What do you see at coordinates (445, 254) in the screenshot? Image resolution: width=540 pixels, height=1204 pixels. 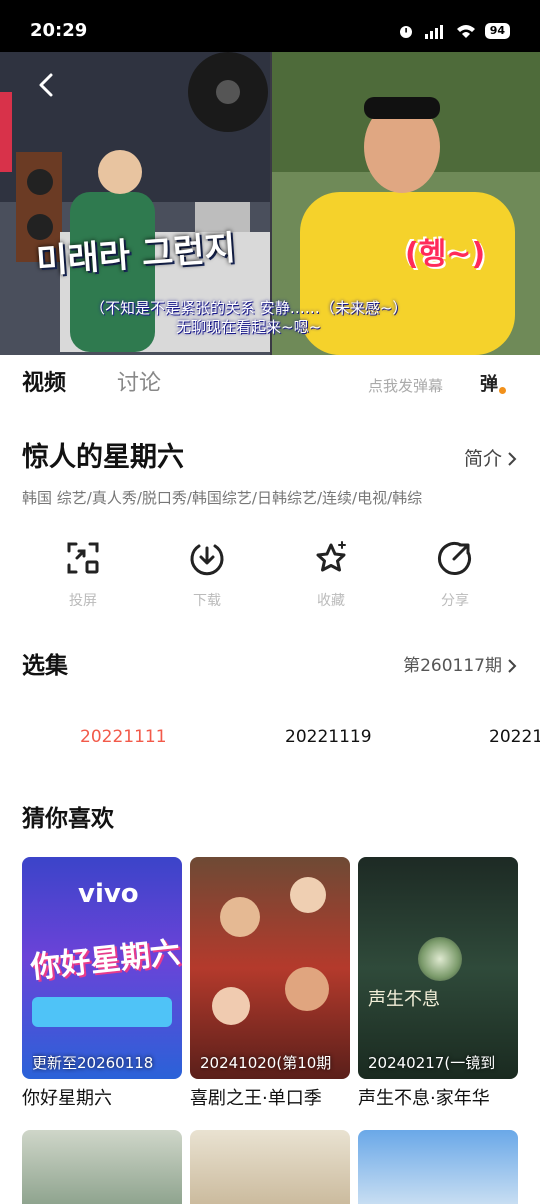 I see `video-caption-right: (헹~)` at bounding box center [445, 254].